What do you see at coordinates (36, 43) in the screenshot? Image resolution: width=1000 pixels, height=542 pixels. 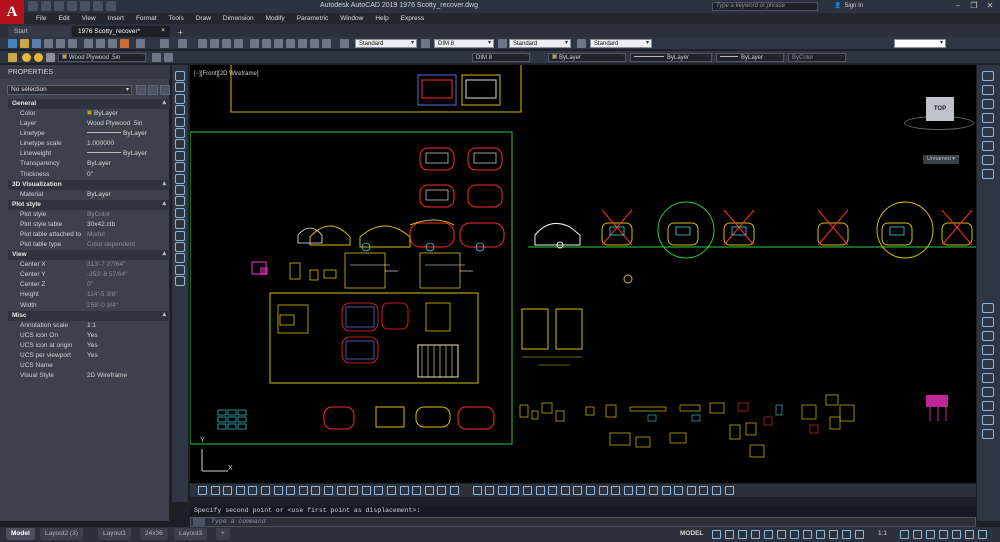 I see `save-icon` at bounding box center [36, 43].